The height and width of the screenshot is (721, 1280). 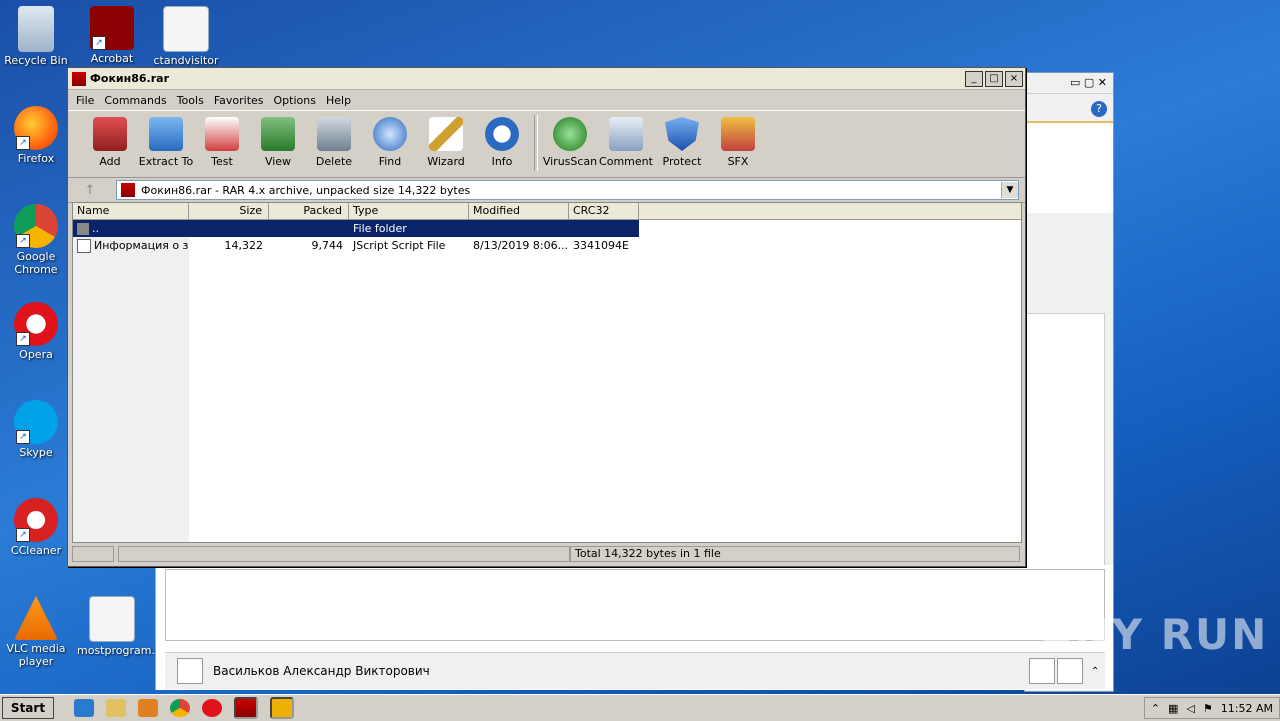 What do you see at coordinates (28, 708) in the screenshot?
I see `start-button: Start` at bounding box center [28, 708].